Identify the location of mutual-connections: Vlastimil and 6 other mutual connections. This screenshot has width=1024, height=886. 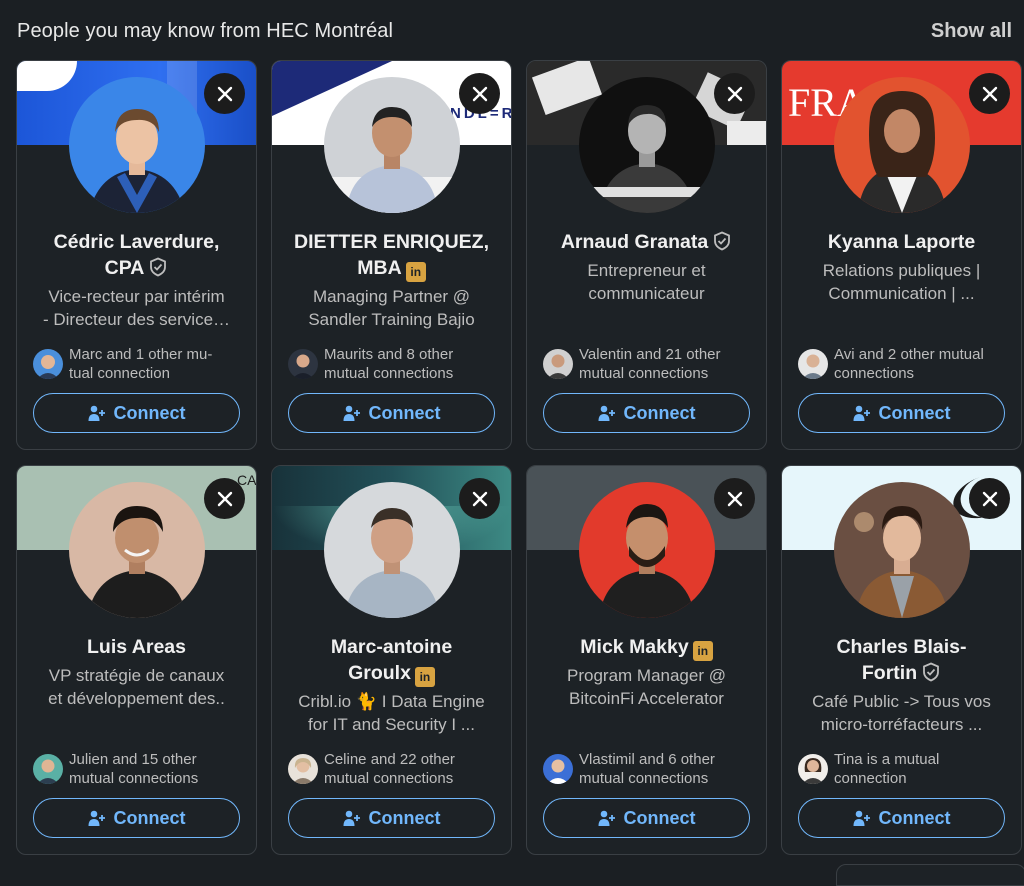
(649, 769).